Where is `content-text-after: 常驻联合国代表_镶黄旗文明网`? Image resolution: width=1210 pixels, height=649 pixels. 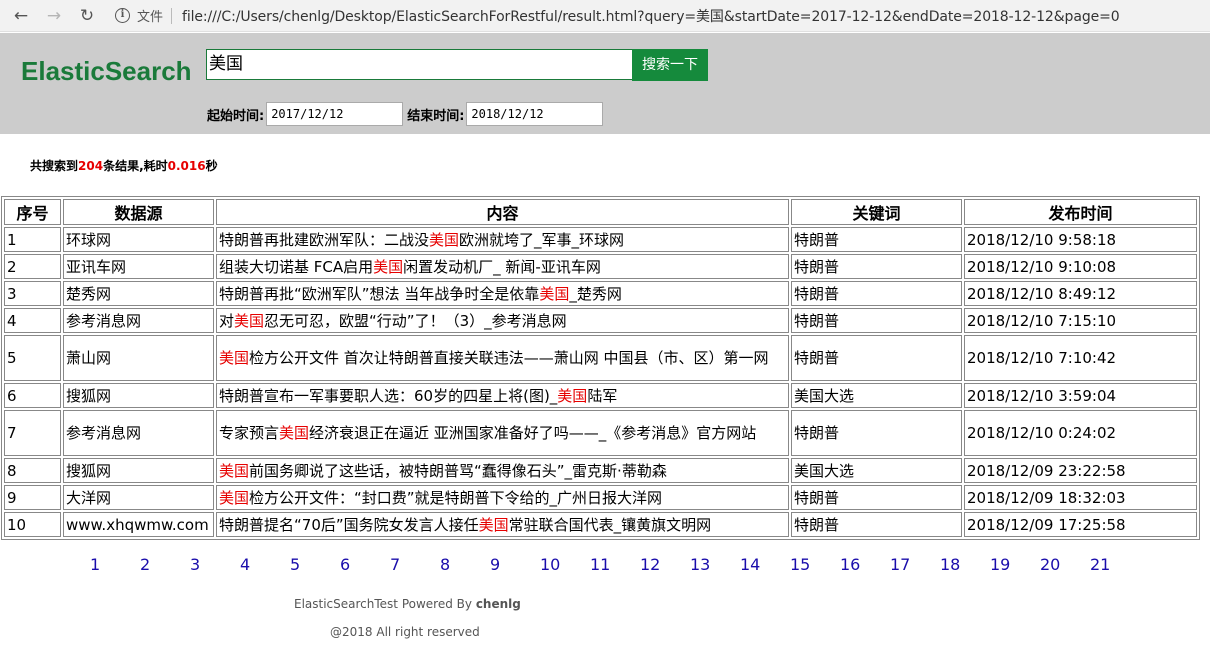
content-text-after: 常驻联合国代表_镶黄旗文明网 is located at coordinates (610, 524).